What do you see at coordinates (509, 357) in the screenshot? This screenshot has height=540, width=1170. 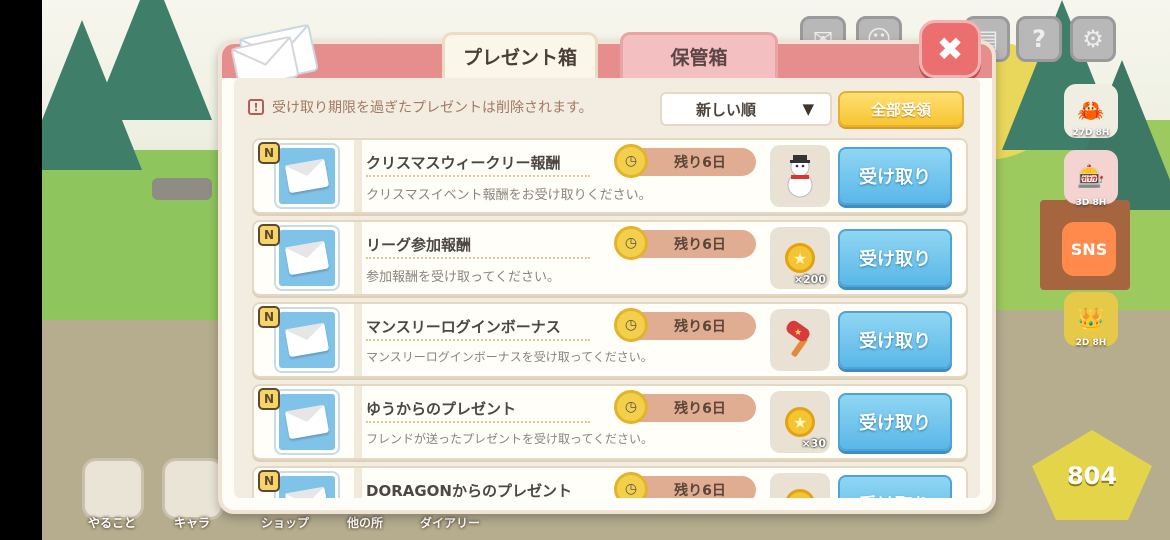 I see `present-description: マンスリーログインボーナスを受け取ってください。` at bounding box center [509, 357].